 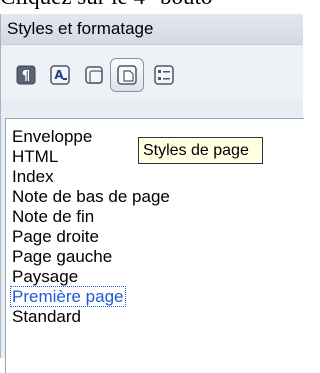 I want to click on list-item: Enveloppe, so click(x=49, y=137).